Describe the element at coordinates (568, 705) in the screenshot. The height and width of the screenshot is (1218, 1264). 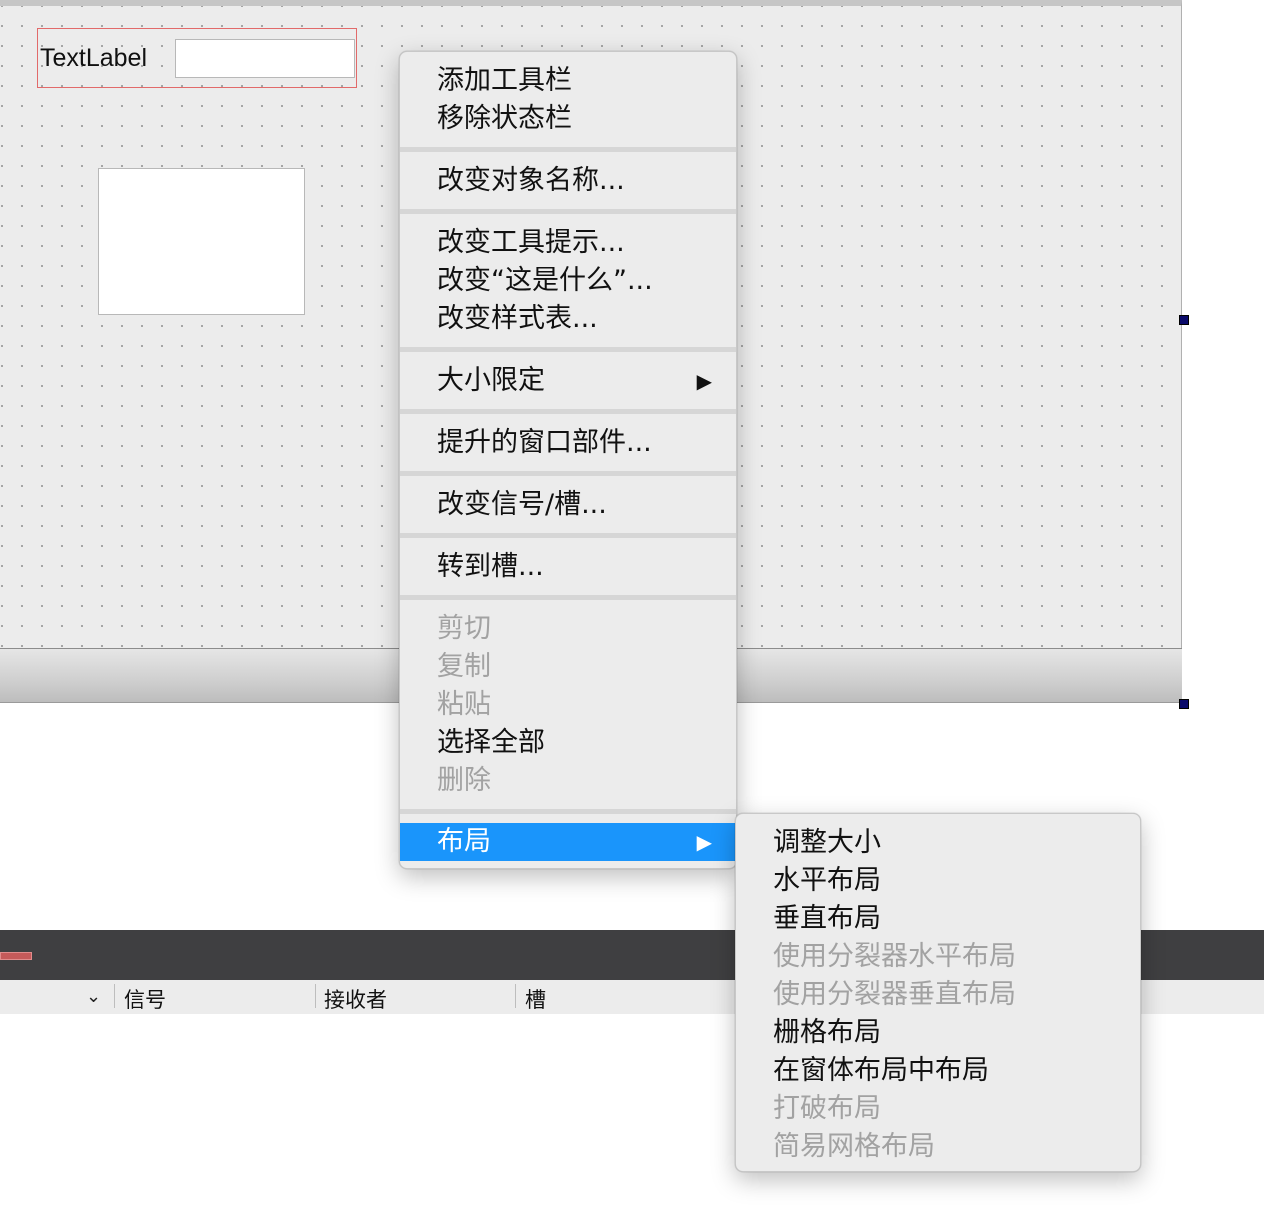
I see `menu-item-paste: 粘贴` at that location.